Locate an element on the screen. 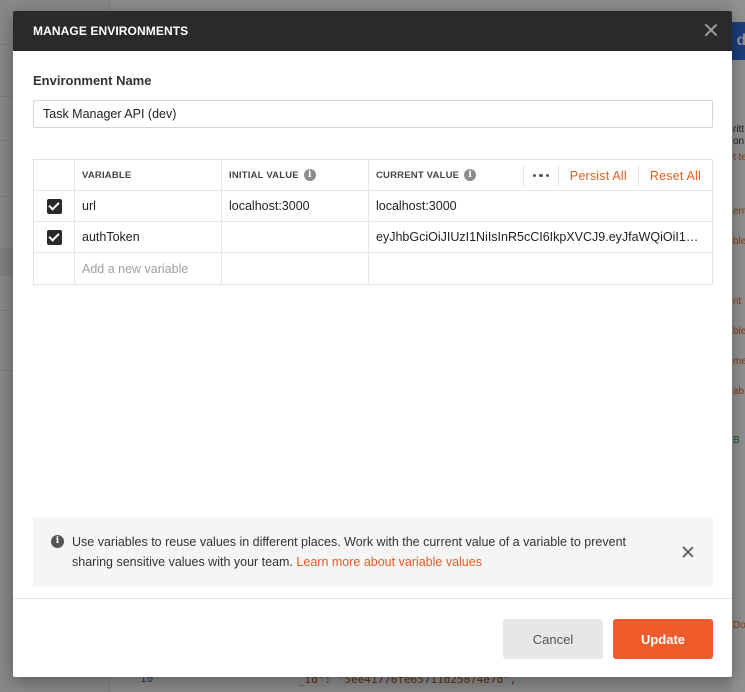 The width and height of the screenshot is (745, 692). table-row: url localhost:3000 localhost:3000 is located at coordinates (373, 206).